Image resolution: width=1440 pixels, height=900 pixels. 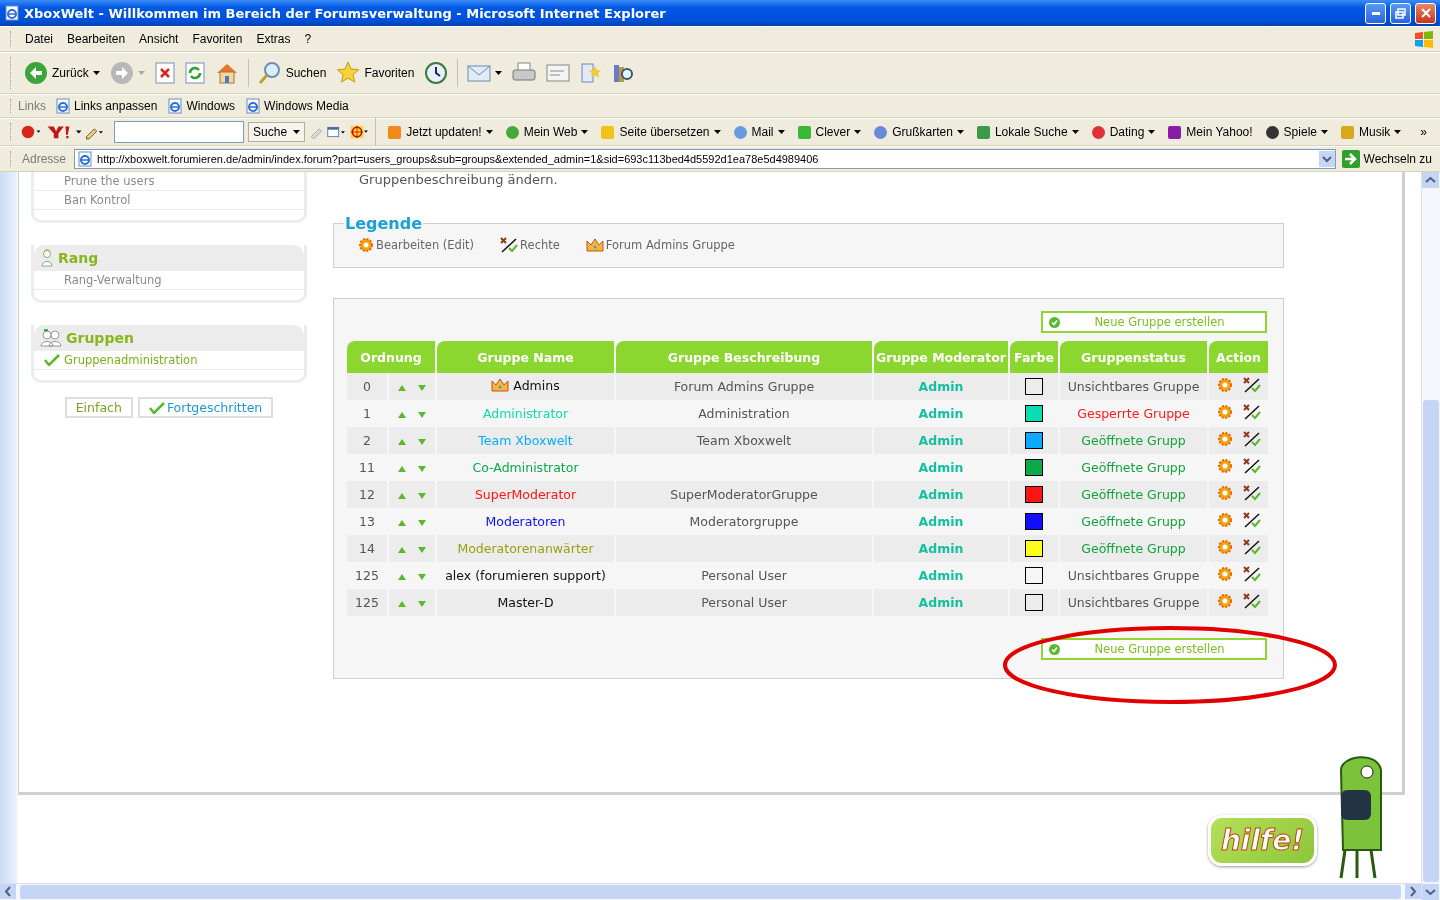 What do you see at coordinates (336, 132) in the screenshot?
I see `window-icon` at bounding box center [336, 132].